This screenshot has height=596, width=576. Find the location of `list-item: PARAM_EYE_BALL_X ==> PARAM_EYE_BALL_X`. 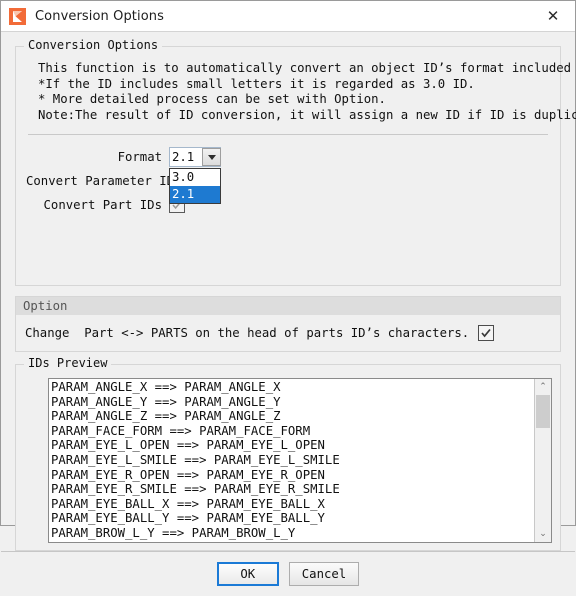

list-item: PARAM_EYE_BALL_X ==> PARAM_EYE_BALL_X is located at coordinates (292, 504).